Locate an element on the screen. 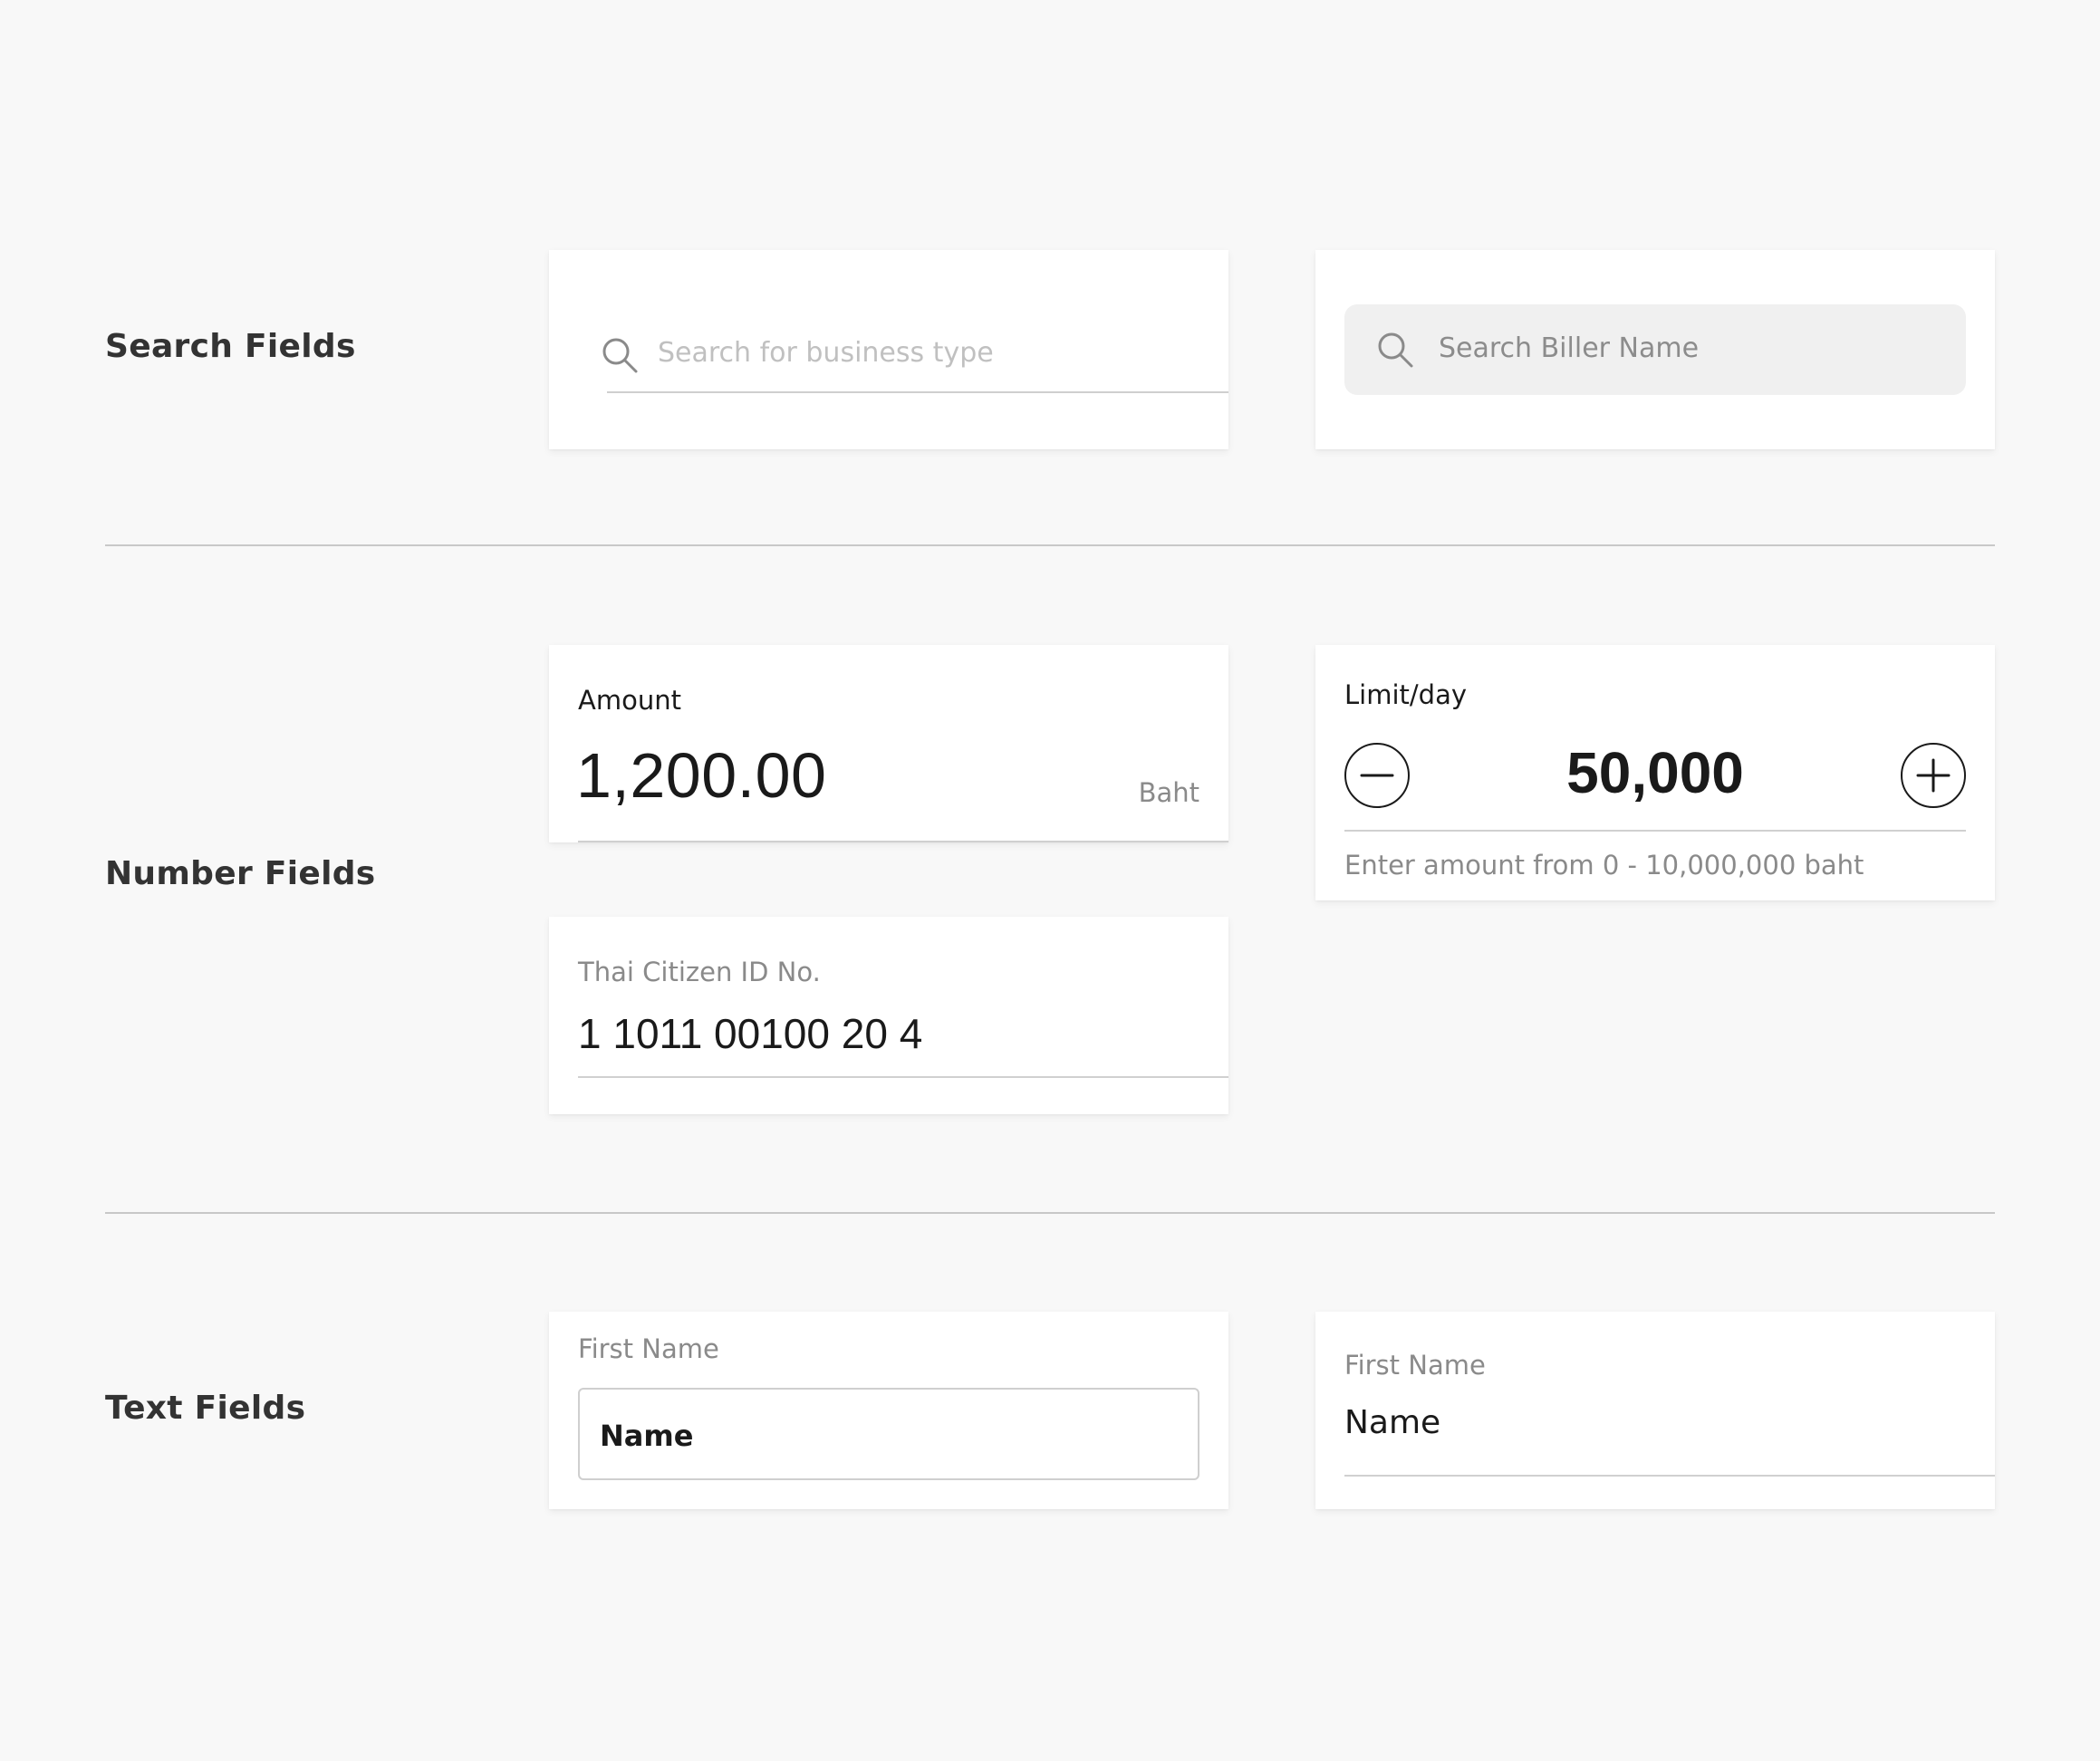 This screenshot has height=1761, width=2100. section-title-search: Search Fields is located at coordinates (230, 346).